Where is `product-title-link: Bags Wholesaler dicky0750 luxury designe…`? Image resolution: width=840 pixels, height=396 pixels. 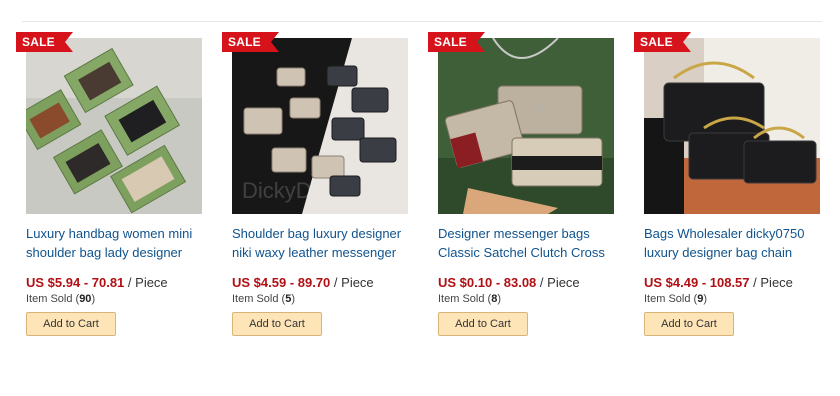
product-title-link: Bags Wholesaler dicky0750 luxury designe… is located at coordinates (737, 243).